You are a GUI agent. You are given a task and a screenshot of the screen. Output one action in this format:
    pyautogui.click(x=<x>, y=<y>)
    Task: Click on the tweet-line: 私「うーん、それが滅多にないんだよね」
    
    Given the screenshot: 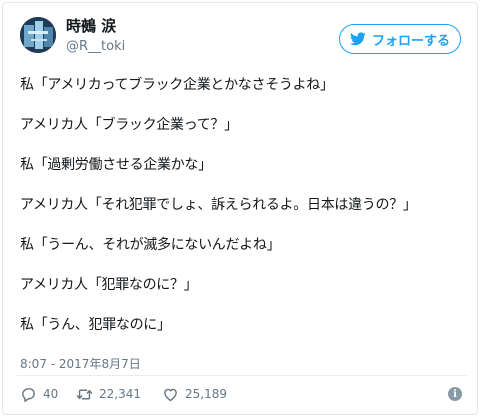 What is the action you would take?
    pyautogui.click(x=150, y=245)
    